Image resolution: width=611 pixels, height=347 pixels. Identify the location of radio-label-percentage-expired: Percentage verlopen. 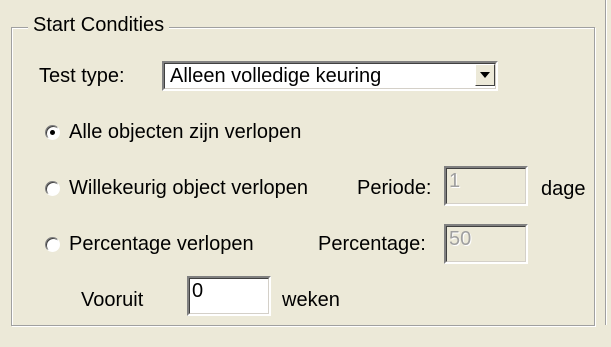
(161, 244).